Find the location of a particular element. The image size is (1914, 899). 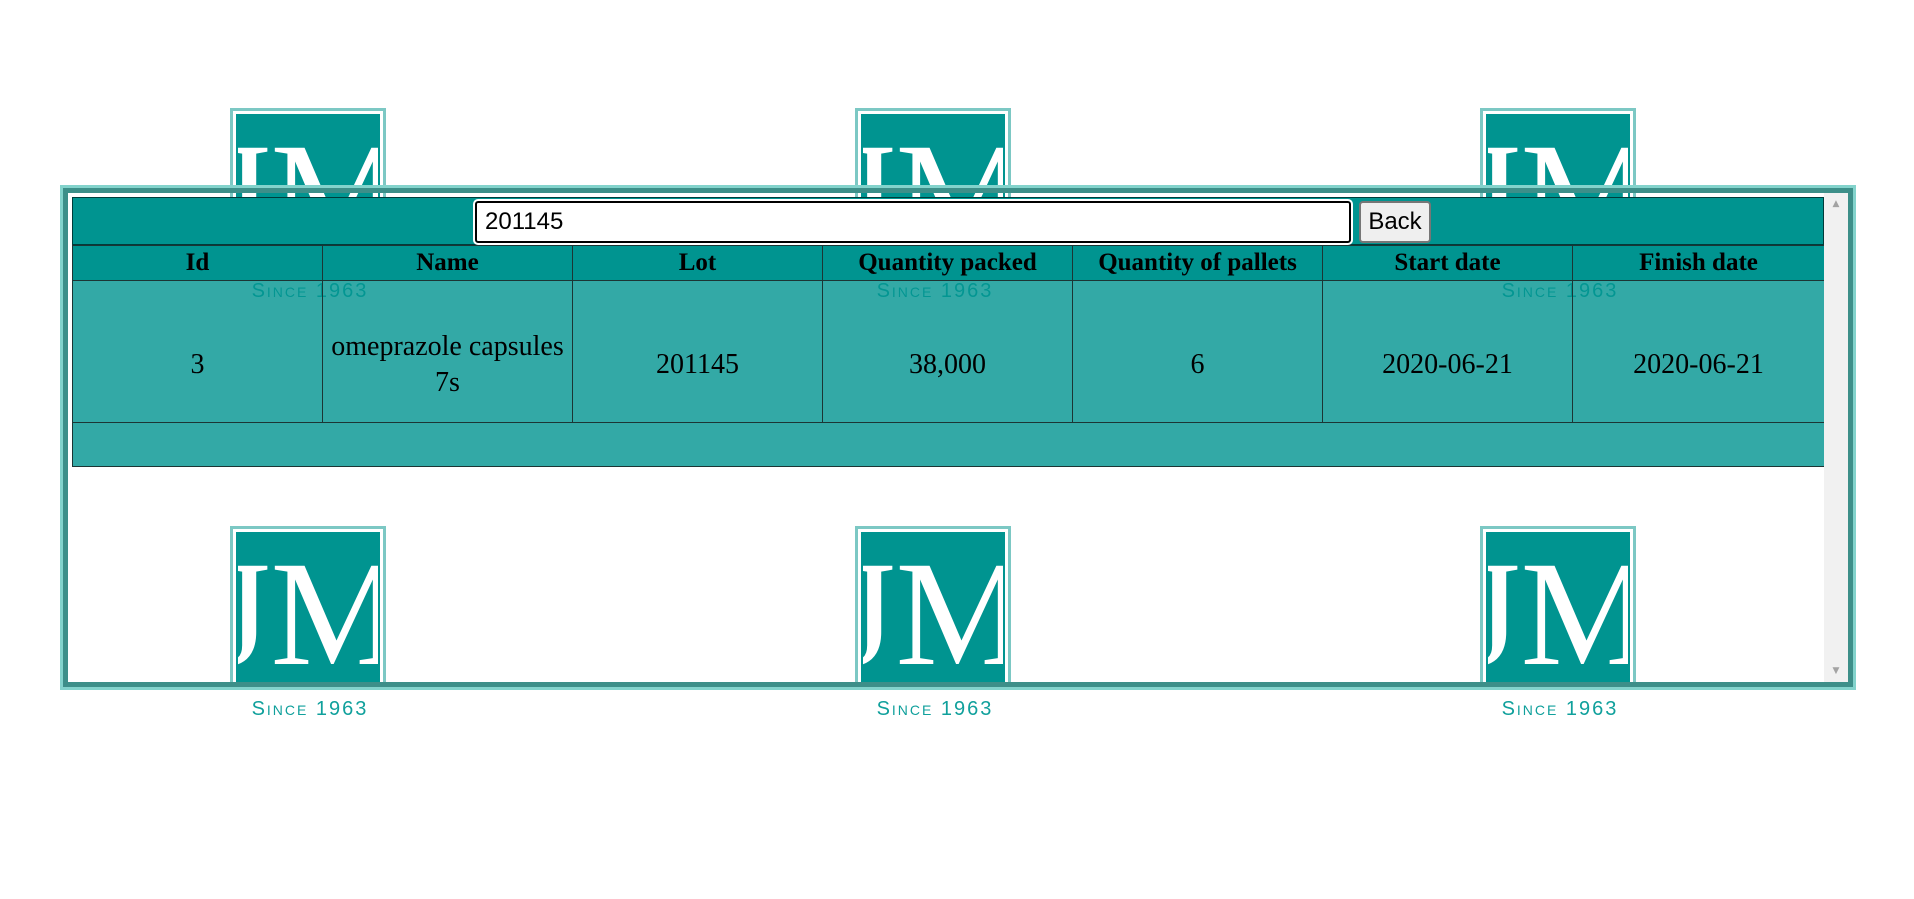

lot-search-input is located at coordinates (913, 222).